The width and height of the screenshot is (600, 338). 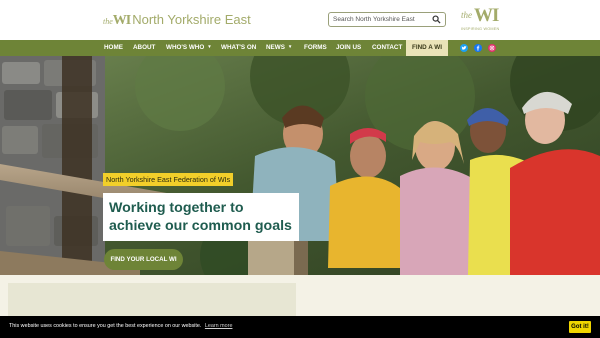 I want to click on hero-headline-line-1: Working together to, so click(x=176, y=208).